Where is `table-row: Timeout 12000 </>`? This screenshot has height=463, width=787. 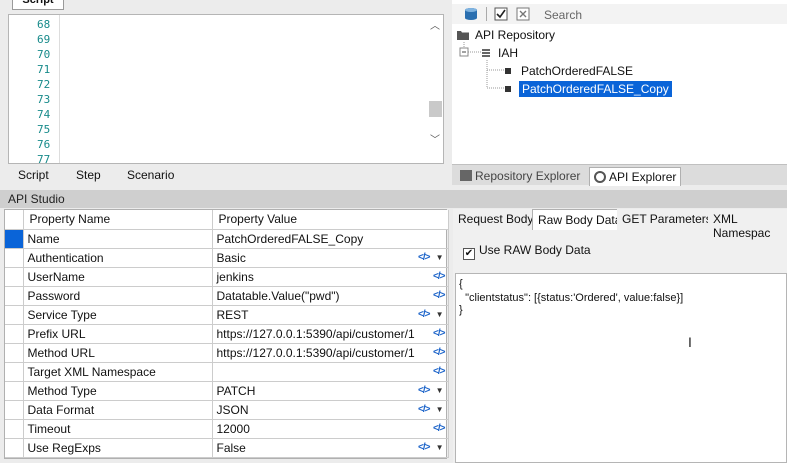 table-row: Timeout 12000 </> is located at coordinates (227, 429).